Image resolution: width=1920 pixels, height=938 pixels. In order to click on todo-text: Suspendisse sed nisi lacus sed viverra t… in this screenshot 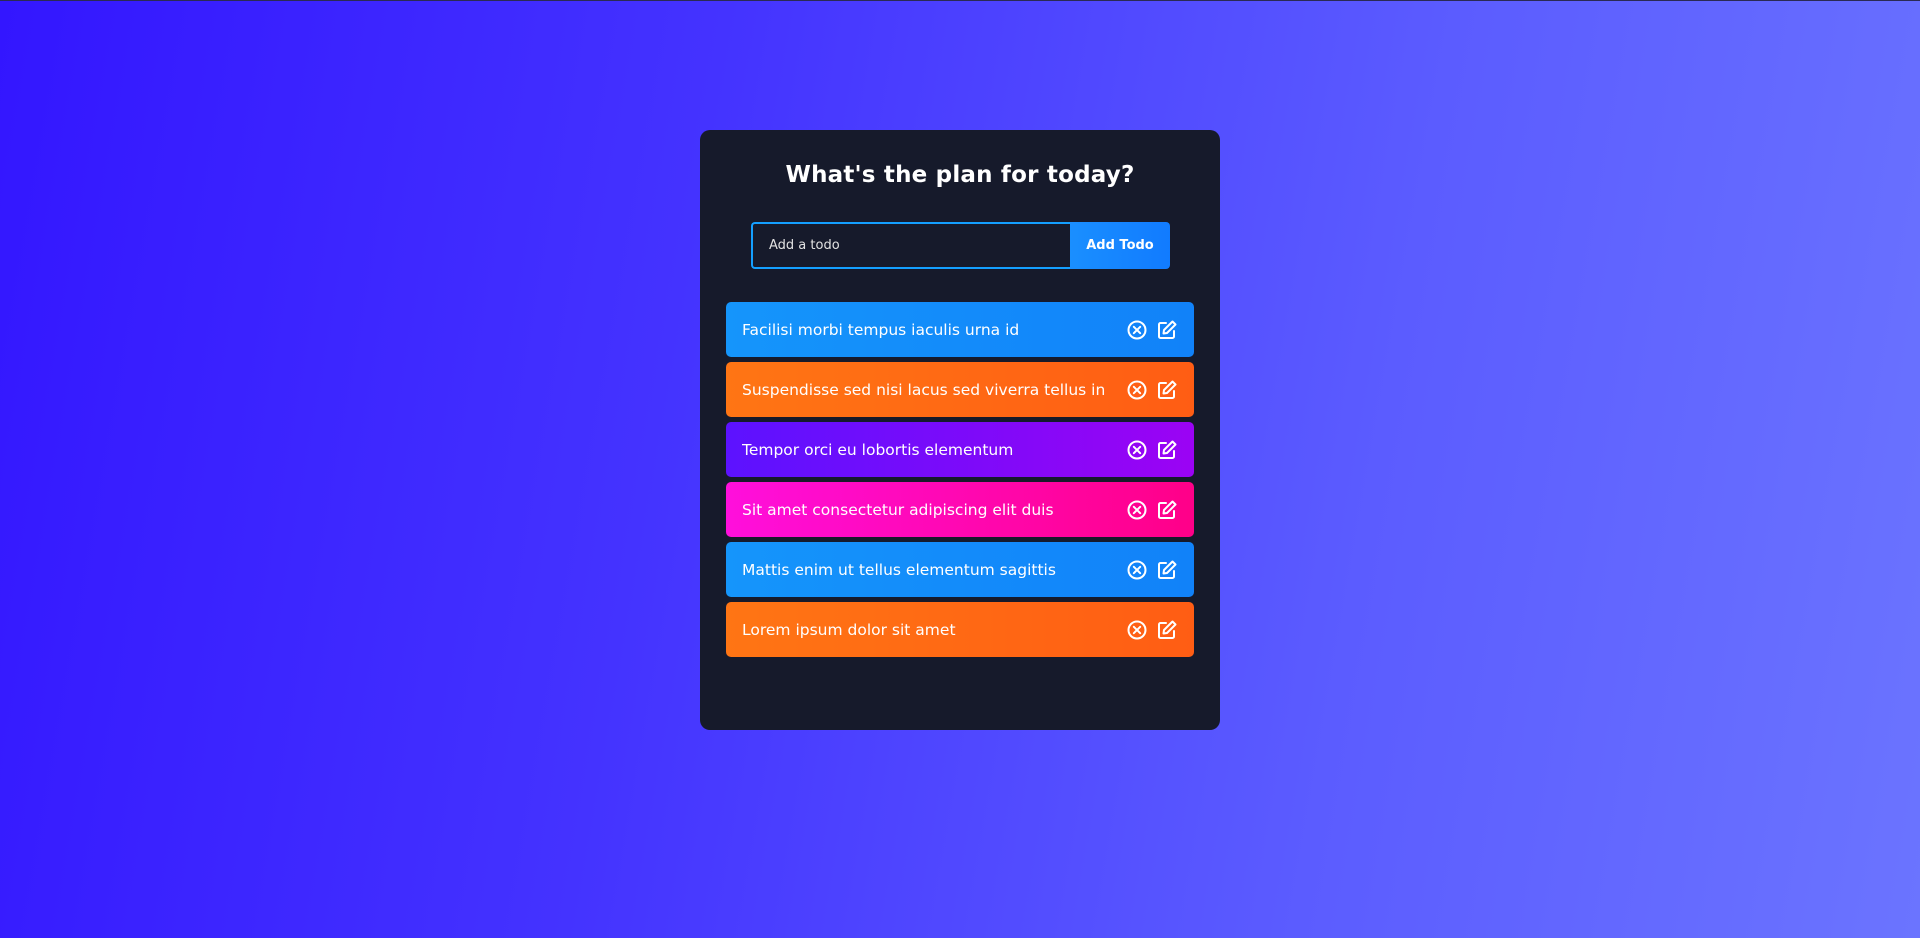, I will do `click(923, 390)`.